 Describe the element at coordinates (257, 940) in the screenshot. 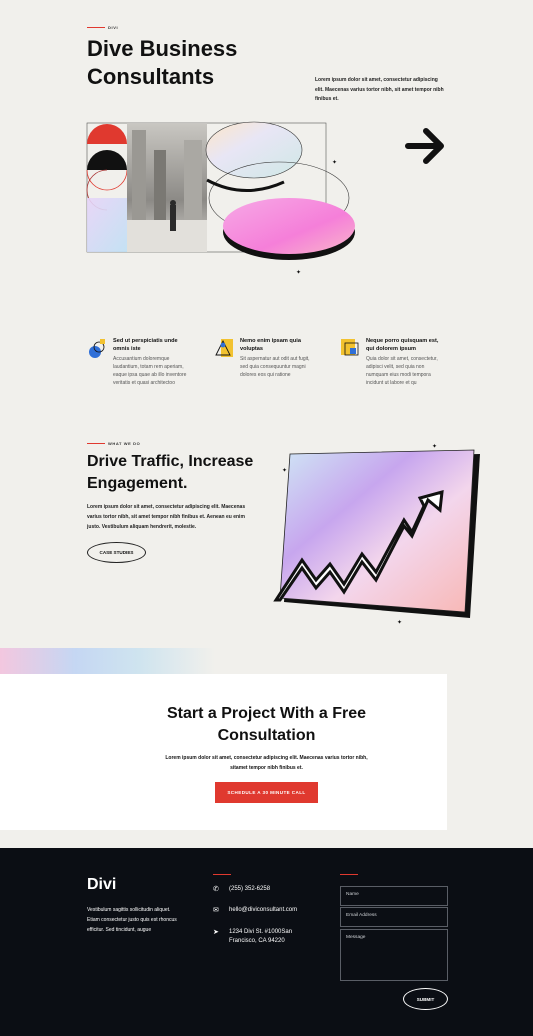

I see `footer-address-line2: Francisco, CA 94220` at that location.